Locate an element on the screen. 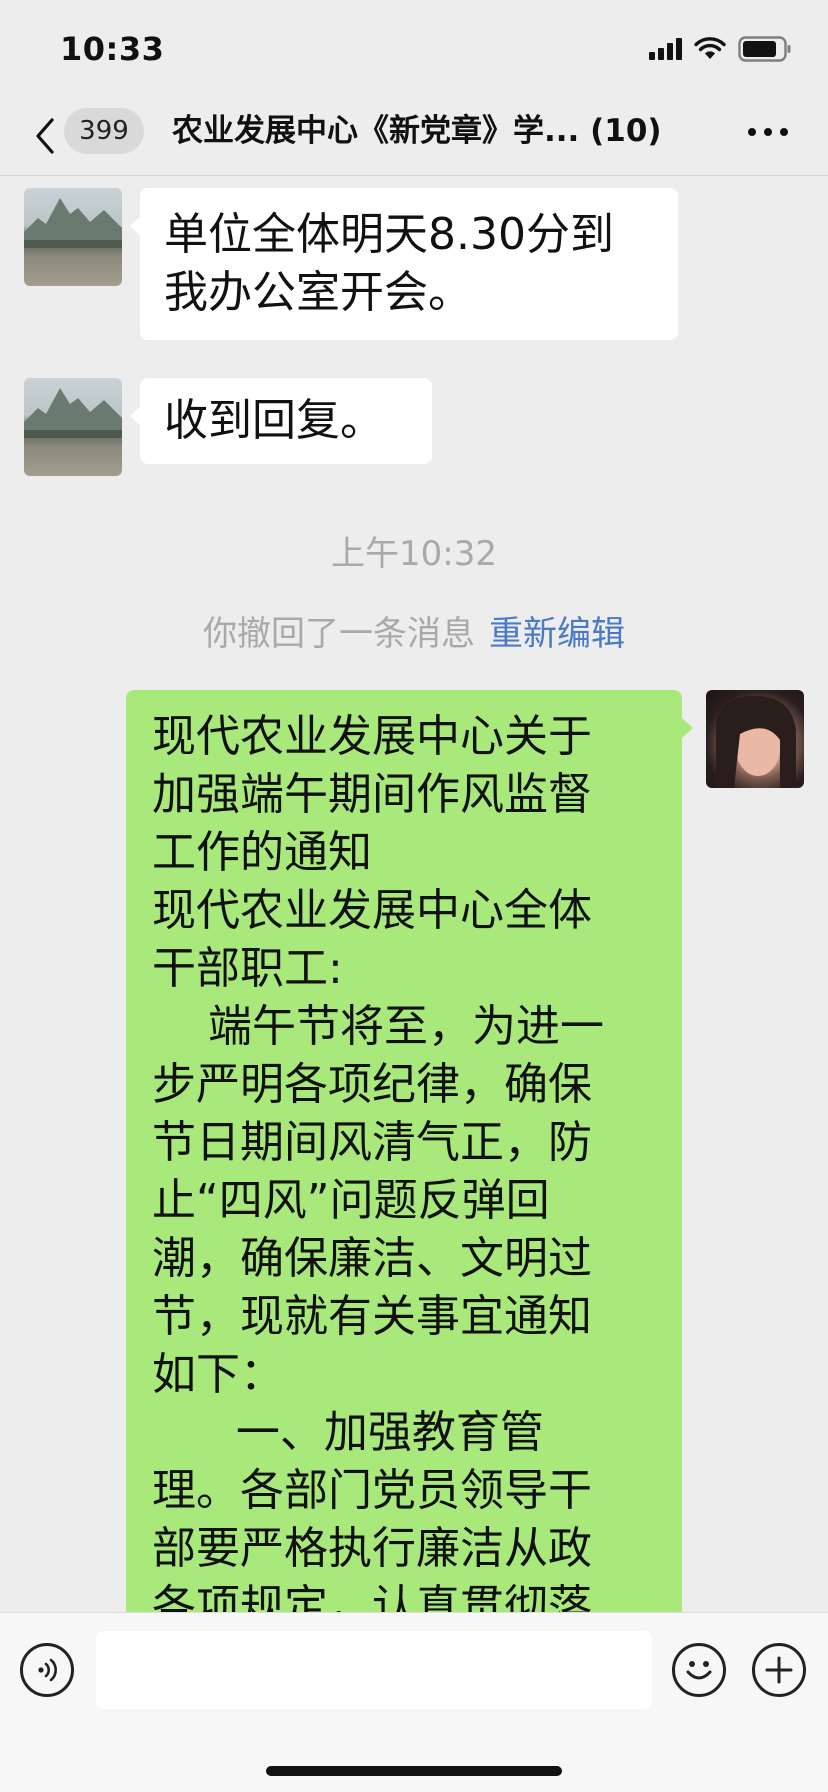 The image size is (828, 1792). voice-icon is located at coordinates (47, 1670).